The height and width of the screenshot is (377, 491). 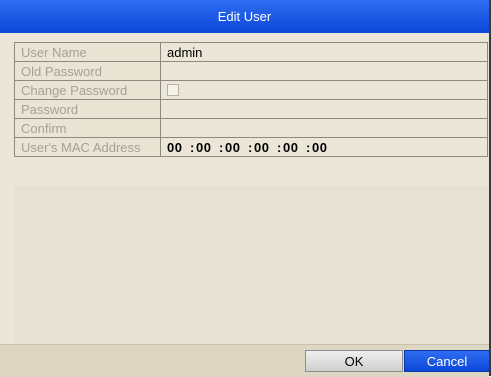 What do you see at coordinates (207, 147) in the screenshot?
I see `mac-segment-2: 00` at bounding box center [207, 147].